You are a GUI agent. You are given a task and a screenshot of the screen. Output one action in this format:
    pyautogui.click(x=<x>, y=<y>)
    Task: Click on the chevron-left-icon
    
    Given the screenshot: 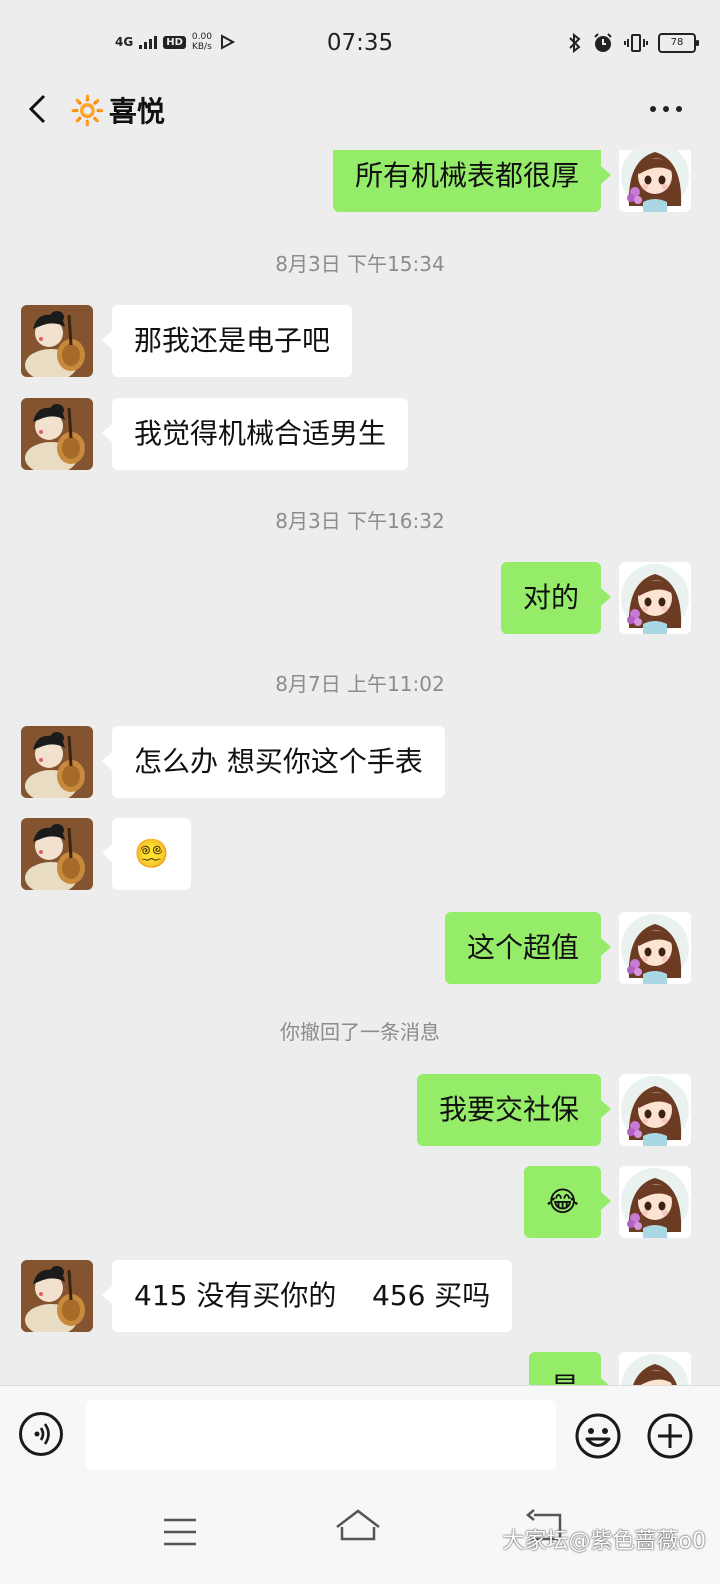 What is the action you would take?
    pyautogui.click(x=39, y=109)
    